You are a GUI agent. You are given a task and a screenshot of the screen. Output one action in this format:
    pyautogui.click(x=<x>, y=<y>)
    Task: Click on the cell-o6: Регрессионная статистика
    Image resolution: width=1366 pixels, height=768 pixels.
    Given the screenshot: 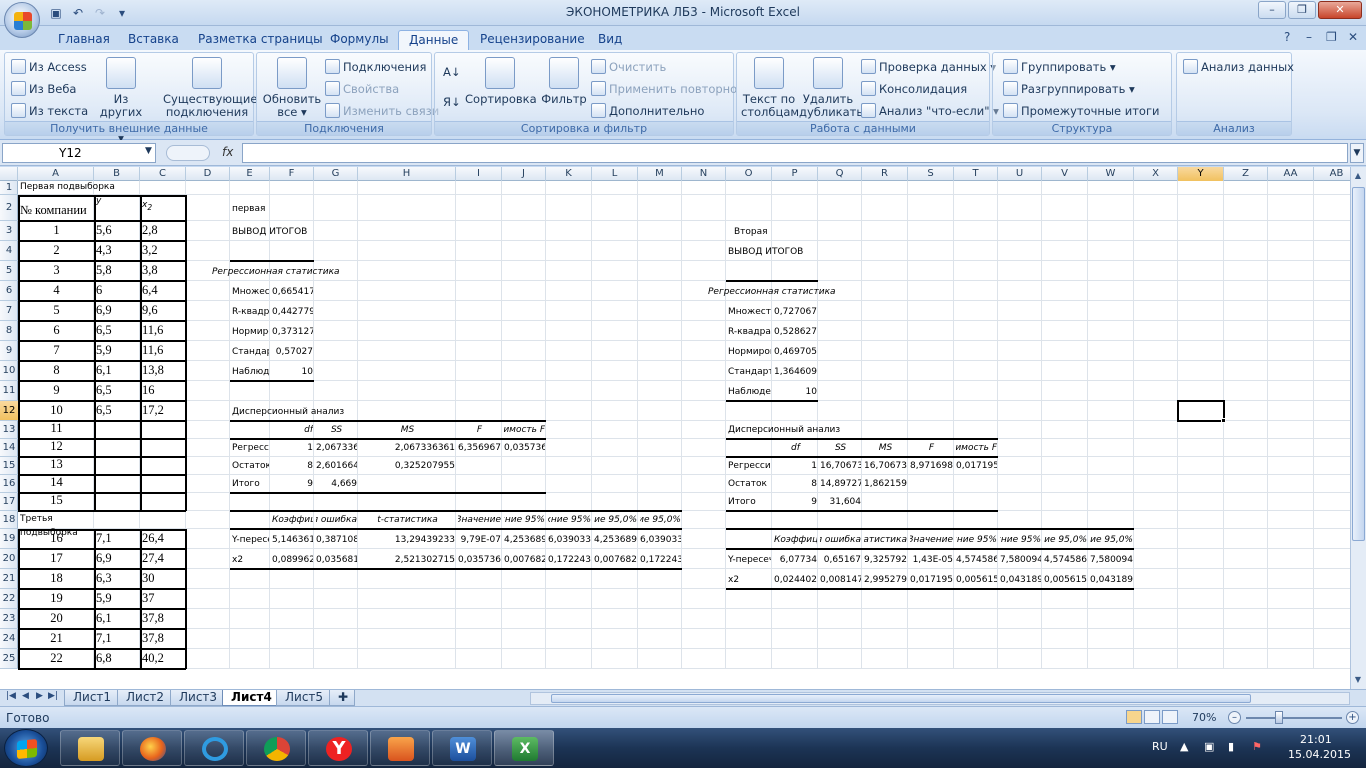 What is the action you would take?
    pyautogui.click(x=778, y=292)
    